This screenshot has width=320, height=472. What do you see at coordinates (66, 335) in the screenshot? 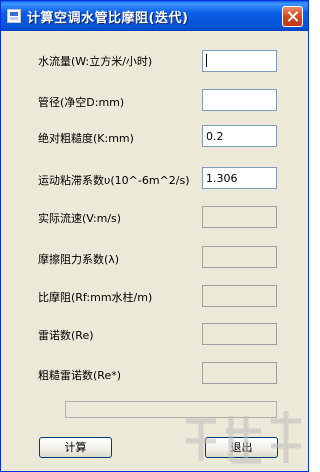
I see `reynolds-label: 雷诺数(Re)` at bounding box center [66, 335].